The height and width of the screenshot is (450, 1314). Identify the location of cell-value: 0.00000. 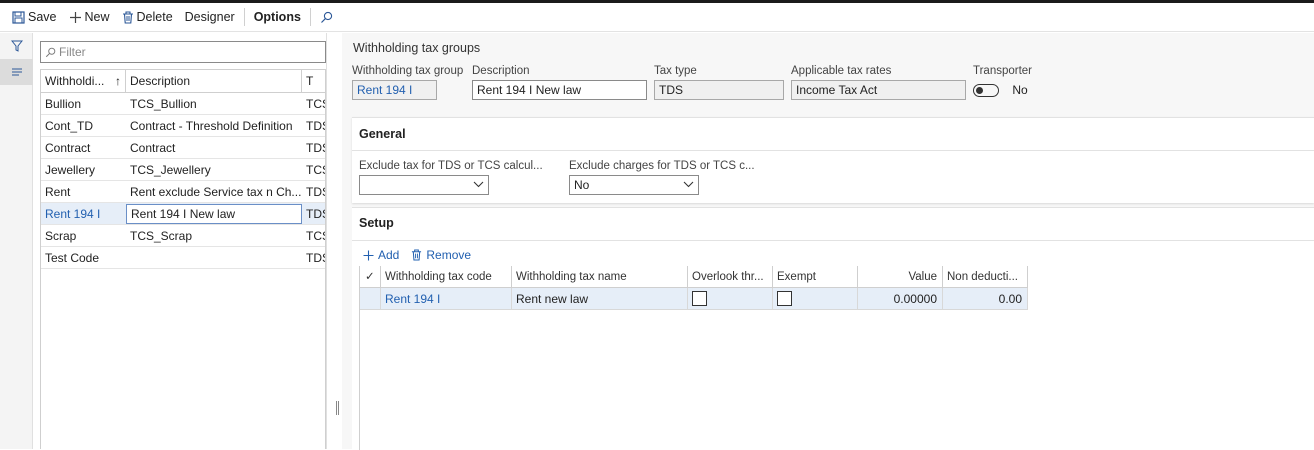
(900, 299).